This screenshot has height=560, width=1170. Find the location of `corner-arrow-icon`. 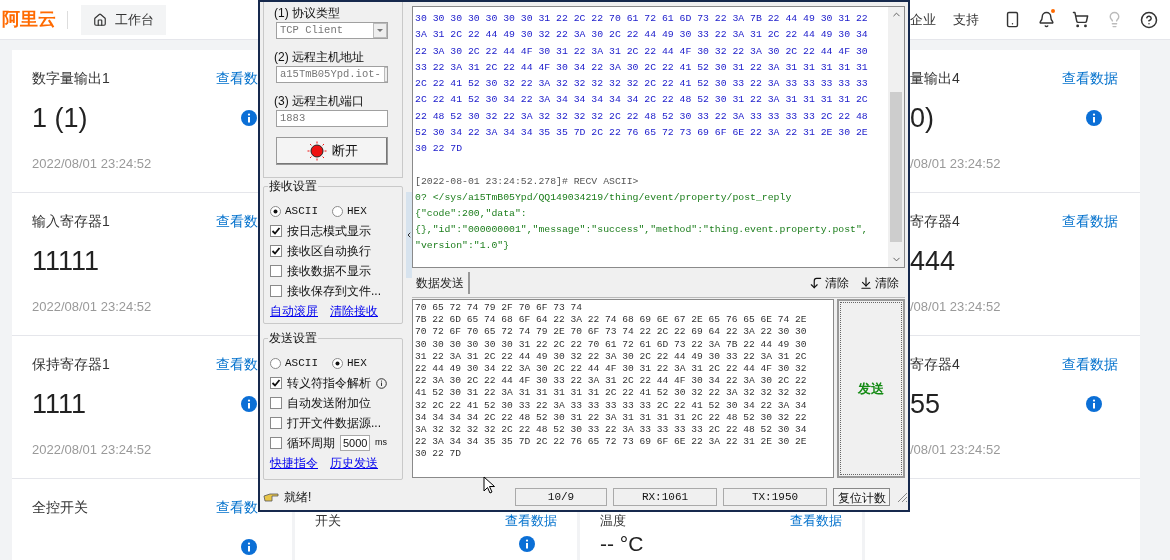

corner-arrow-icon is located at coordinates (816, 282).